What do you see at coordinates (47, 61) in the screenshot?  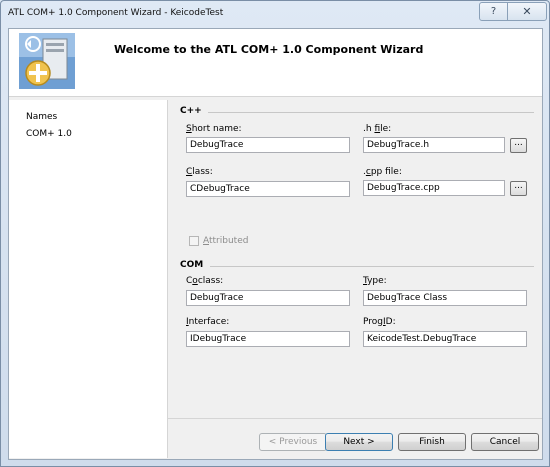 I see `component-wizard-icon` at bounding box center [47, 61].